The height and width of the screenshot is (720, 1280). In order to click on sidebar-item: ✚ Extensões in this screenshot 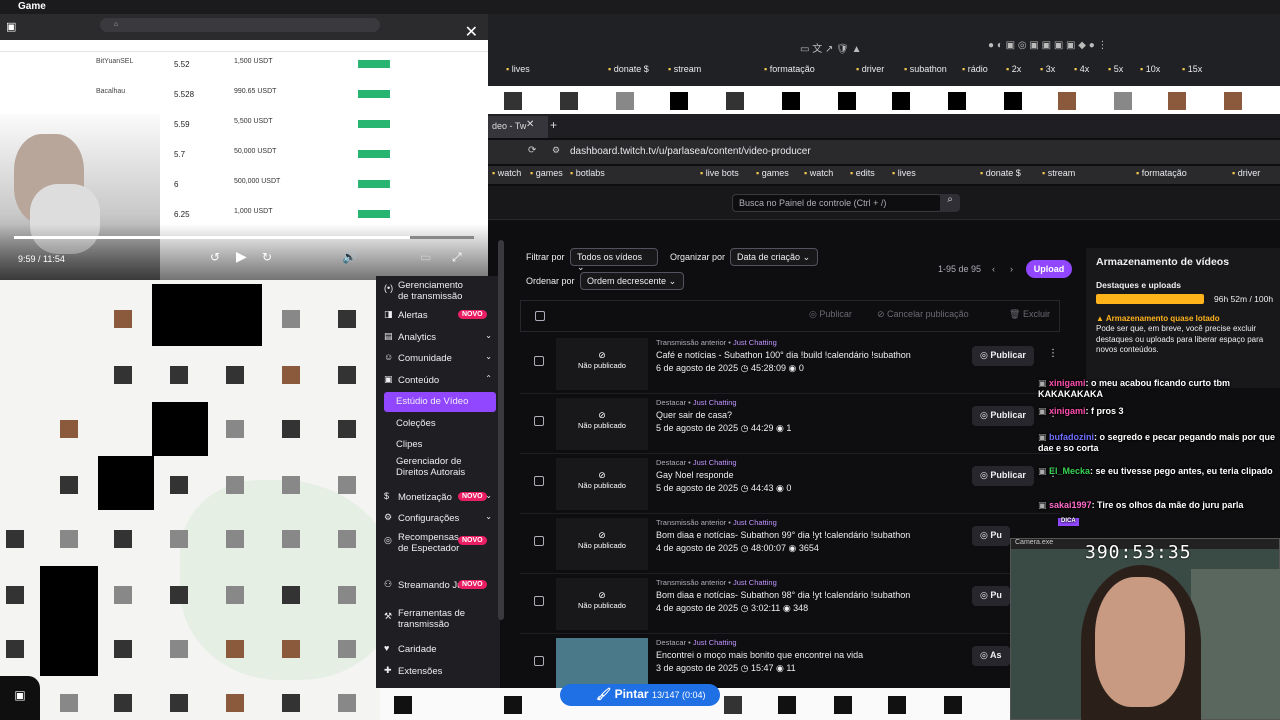, I will do `click(440, 672)`.